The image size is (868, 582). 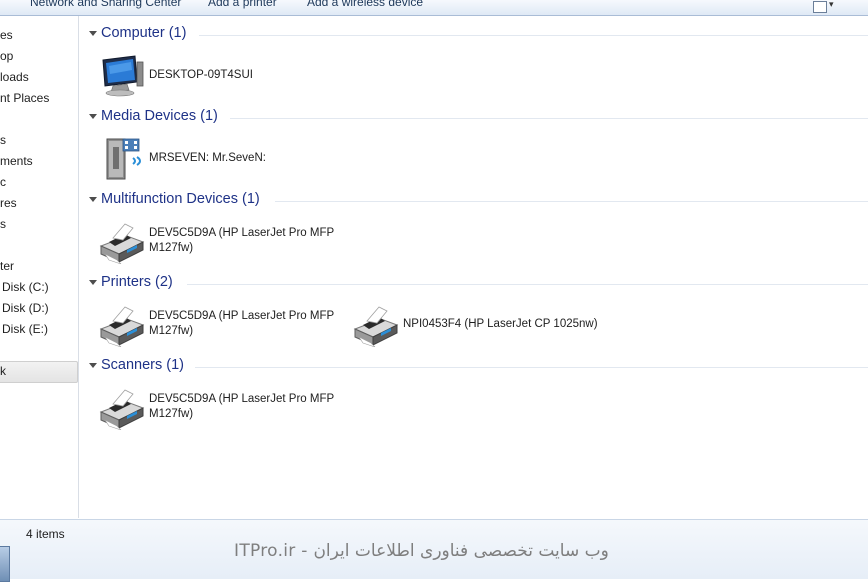 I want to click on device-item-scanner: DEV5C5D9A (HP LaserJet Pro MFP M127fw), so click(x=222, y=408).